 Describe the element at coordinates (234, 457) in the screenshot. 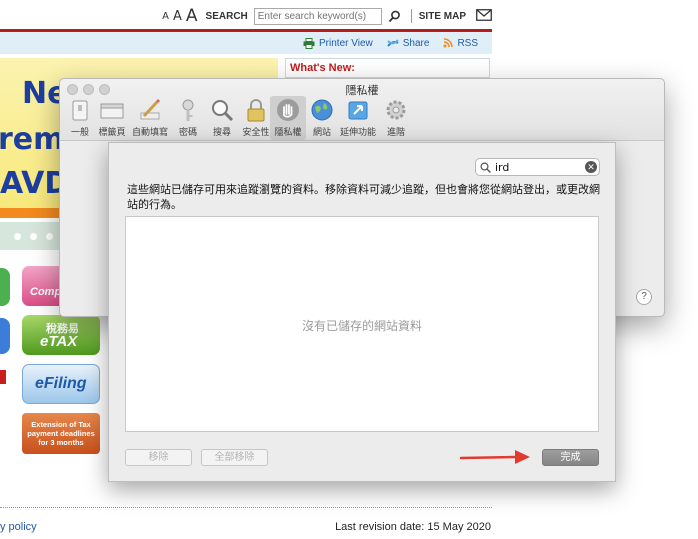

I see `remove-all-button: 全部移除` at that location.